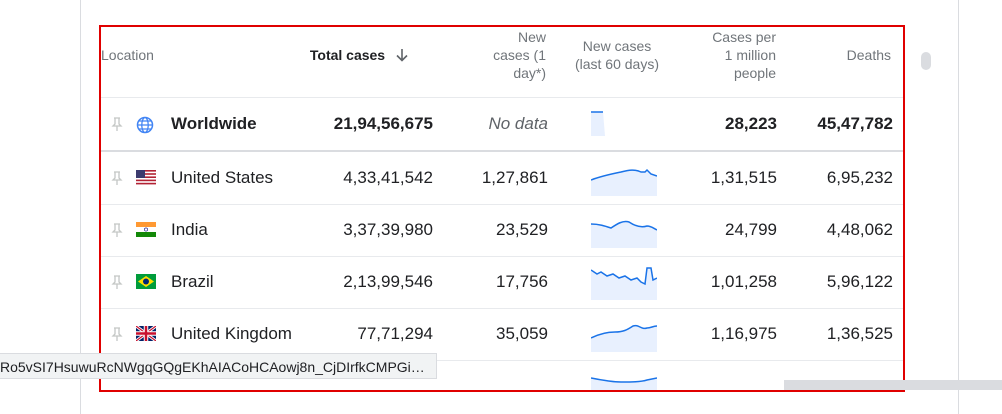 Image resolution: width=1002 pixels, height=414 pixels. What do you see at coordinates (926, 61) in the screenshot?
I see `vertical-scrollbar-thumb` at bounding box center [926, 61].